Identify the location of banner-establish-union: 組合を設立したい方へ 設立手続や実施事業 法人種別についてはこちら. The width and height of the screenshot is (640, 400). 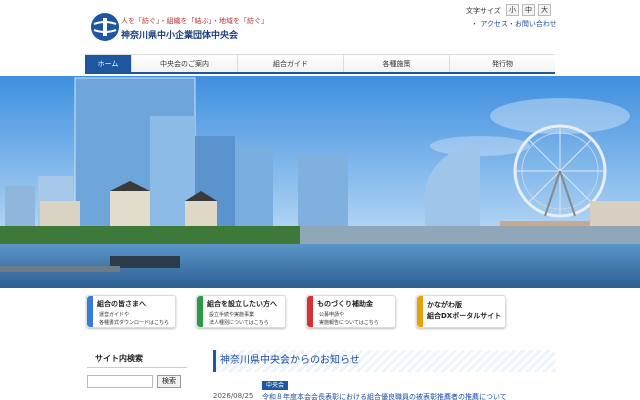
(241, 311).